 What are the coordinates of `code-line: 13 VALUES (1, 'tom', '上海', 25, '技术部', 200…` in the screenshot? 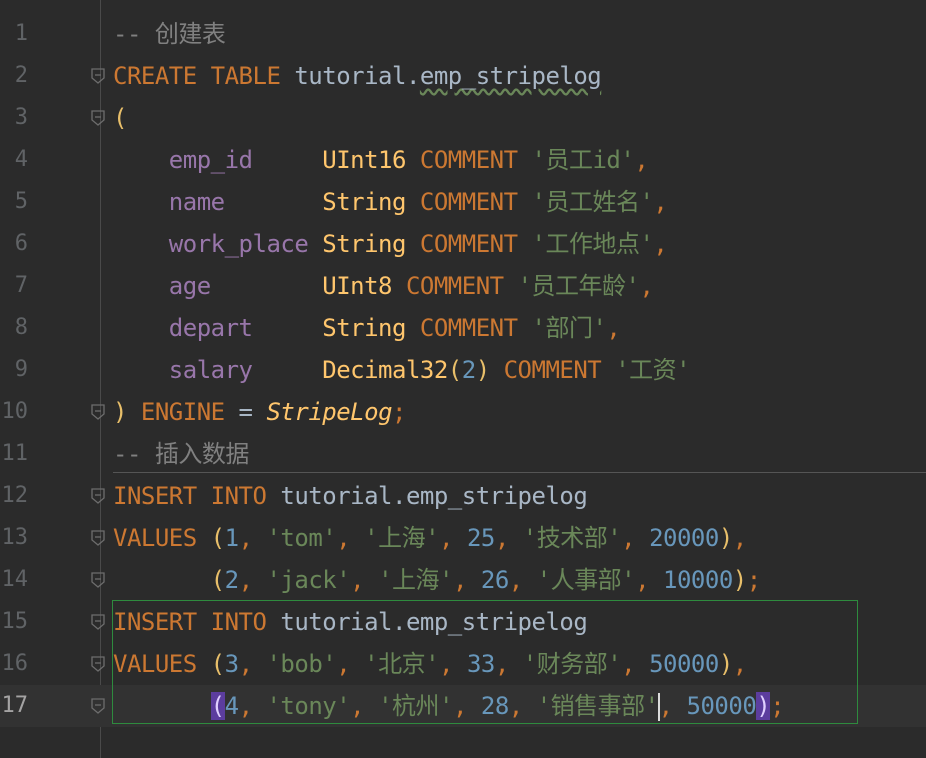 It's located at (463, 538).